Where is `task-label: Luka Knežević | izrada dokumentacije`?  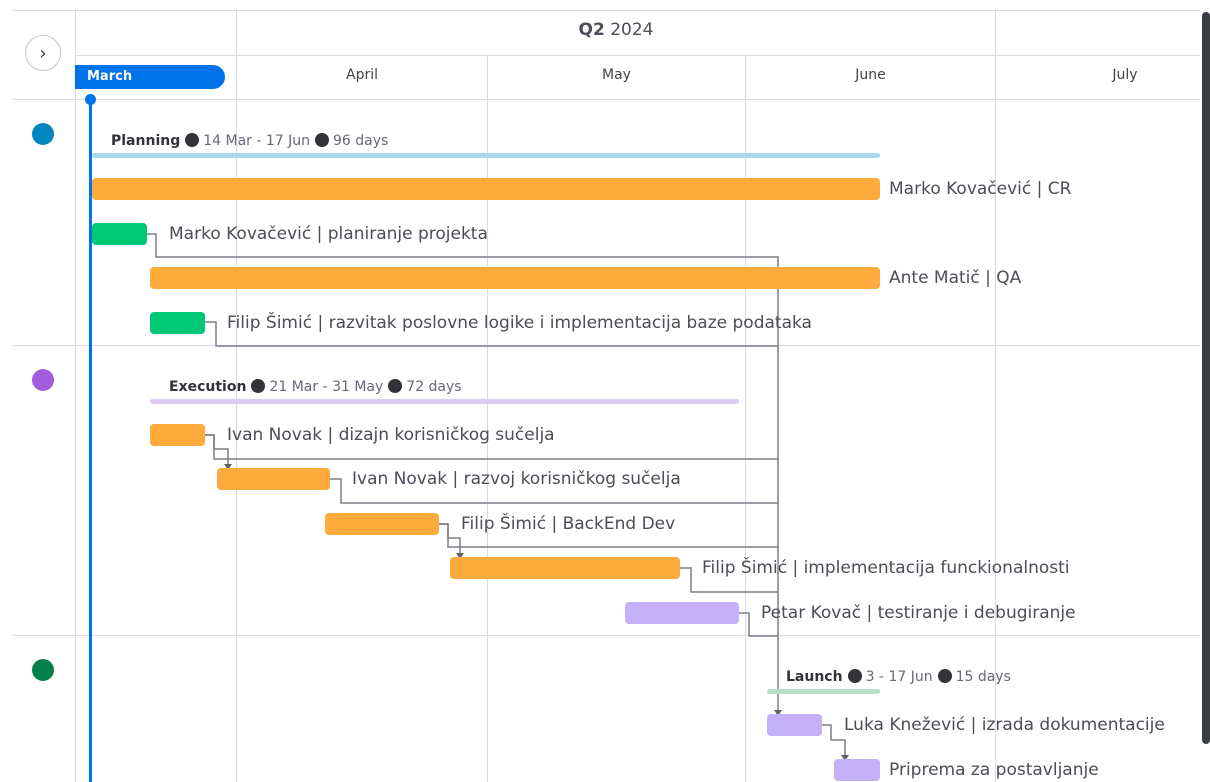 task-label: Luka Knežević | izrada dokumentacije is located at coordinates (1004, 725).